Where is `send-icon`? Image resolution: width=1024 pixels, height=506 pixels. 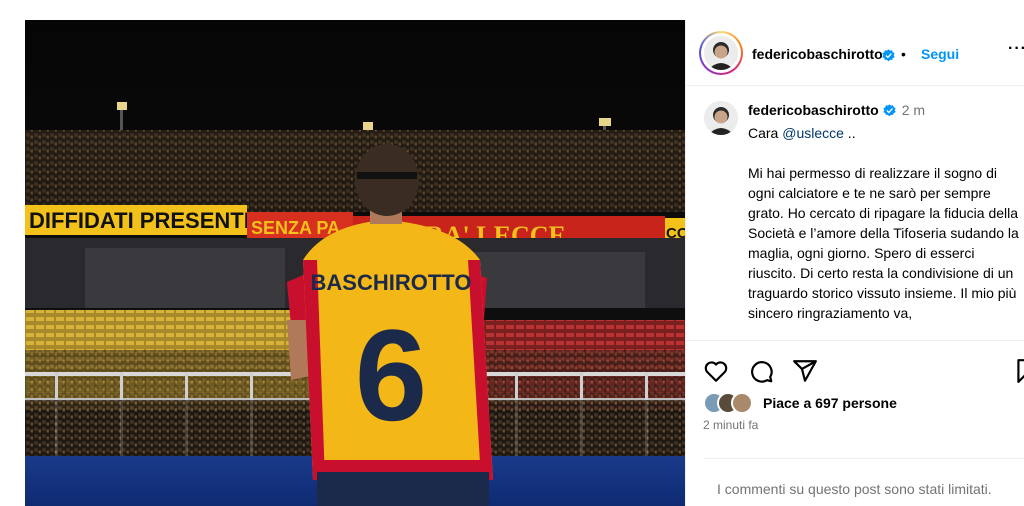 send-icon is located at coordinates (805, 371).